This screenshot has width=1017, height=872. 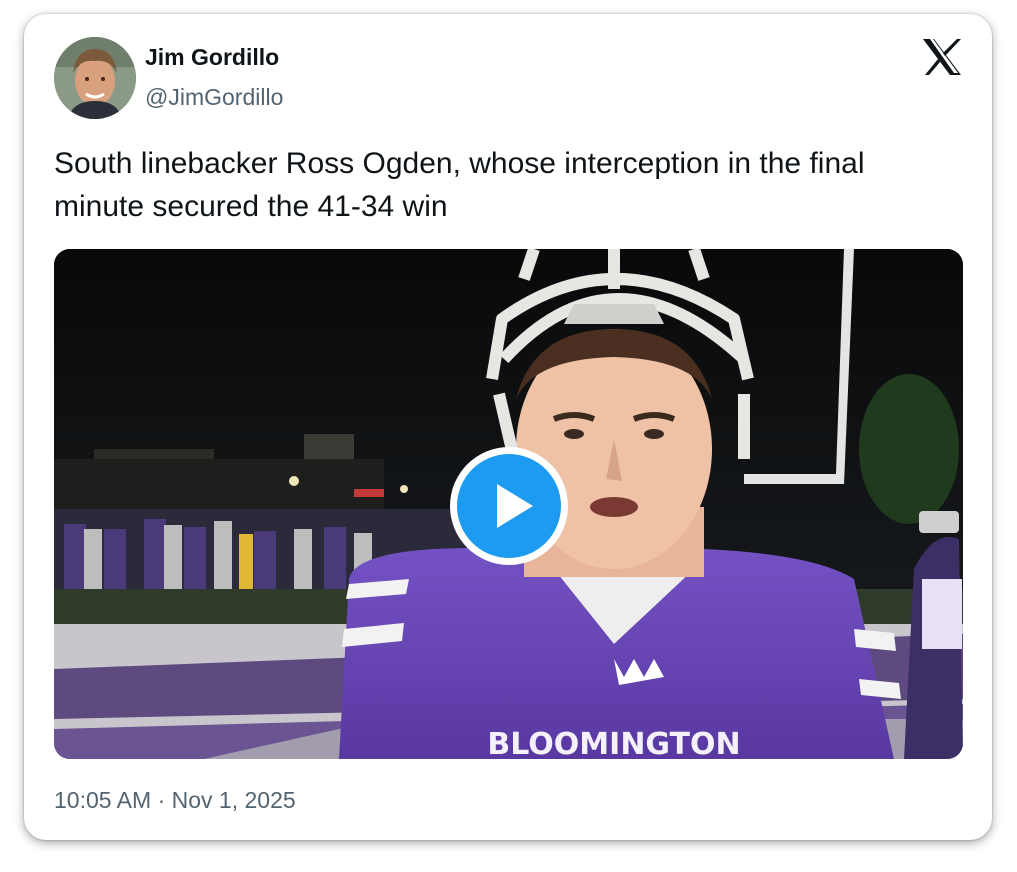 I want to click on play-icon, so click(x=509, y=506).